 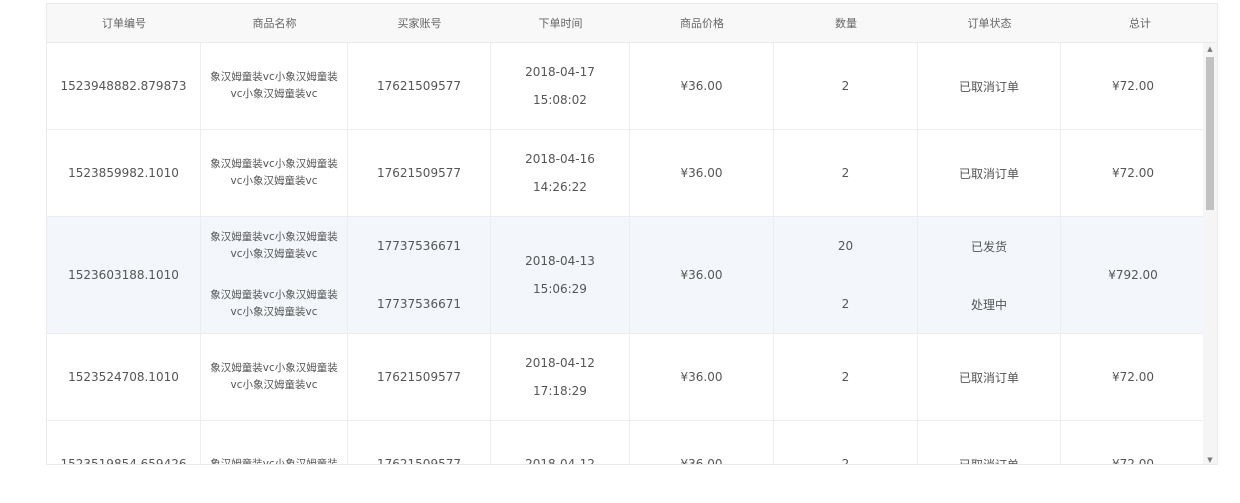 What do you see at coordinates (124, 275) in the screenshot?
I see `order-id-cell: 1523603188.1010` at bounding box center [124, 275].